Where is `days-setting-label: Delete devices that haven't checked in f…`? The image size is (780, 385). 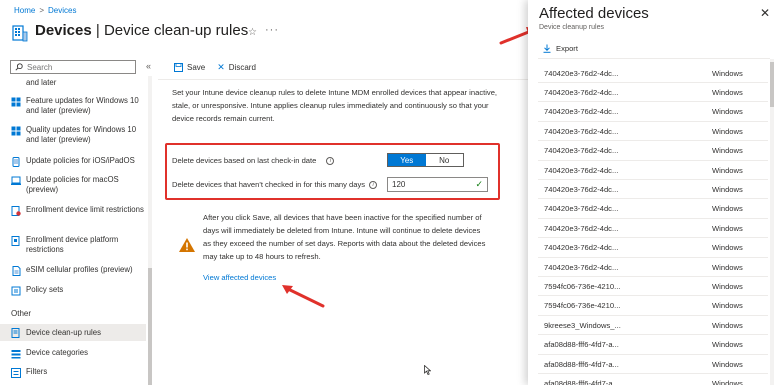 days-setting-label: Delete devices that haven't checked in f… is located at coordinates (269, 184).